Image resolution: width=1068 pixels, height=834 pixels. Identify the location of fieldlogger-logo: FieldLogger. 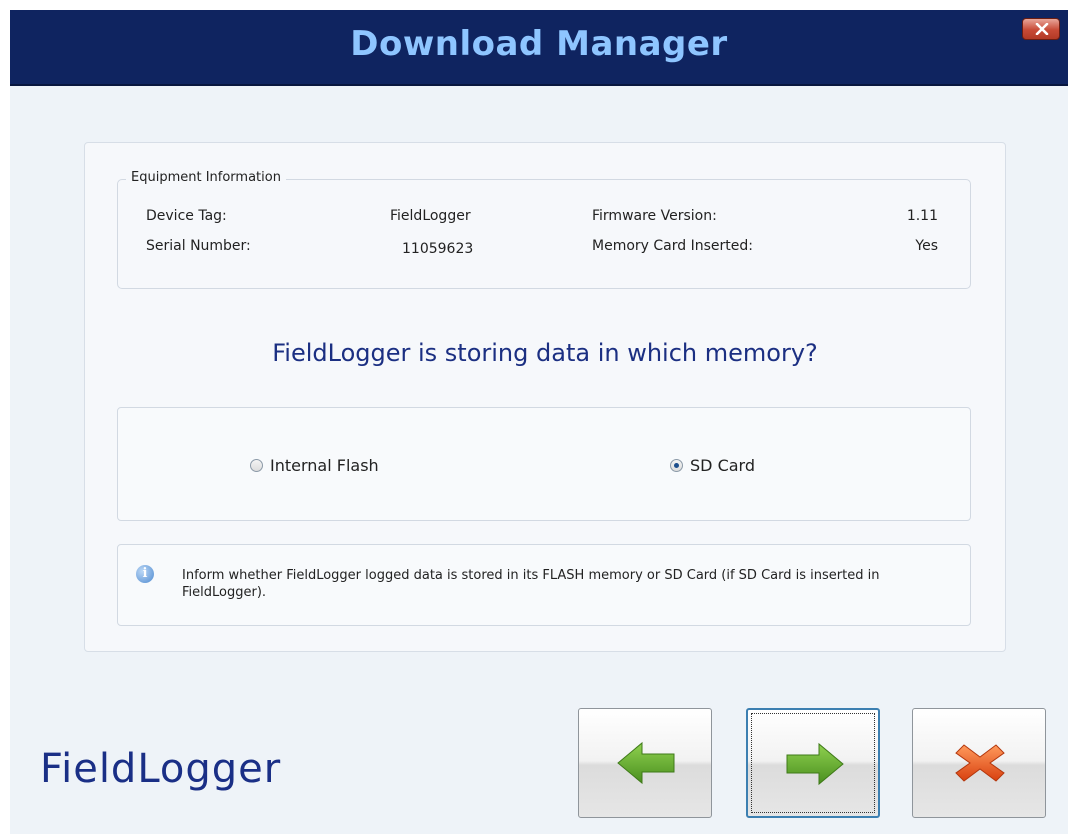
(161, 769).